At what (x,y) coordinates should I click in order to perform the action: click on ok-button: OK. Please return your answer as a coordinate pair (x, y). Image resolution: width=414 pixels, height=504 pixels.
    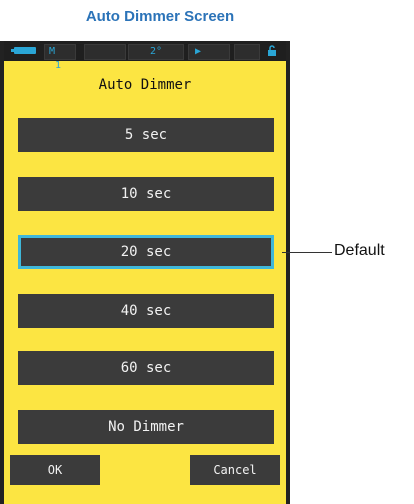
    Looking at the image, I should click on (55, 470).